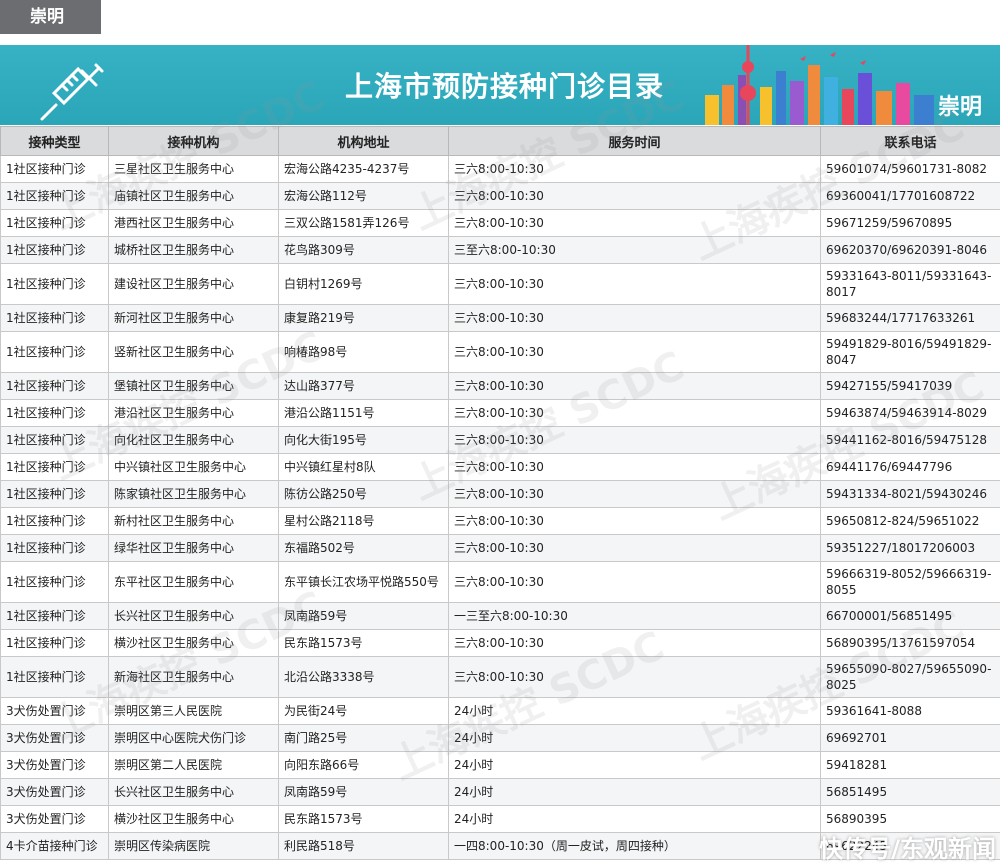 This screenshot has height=866, width=1000. I want to click on cell-phone: 66700001/56851495, so click(910, 616).